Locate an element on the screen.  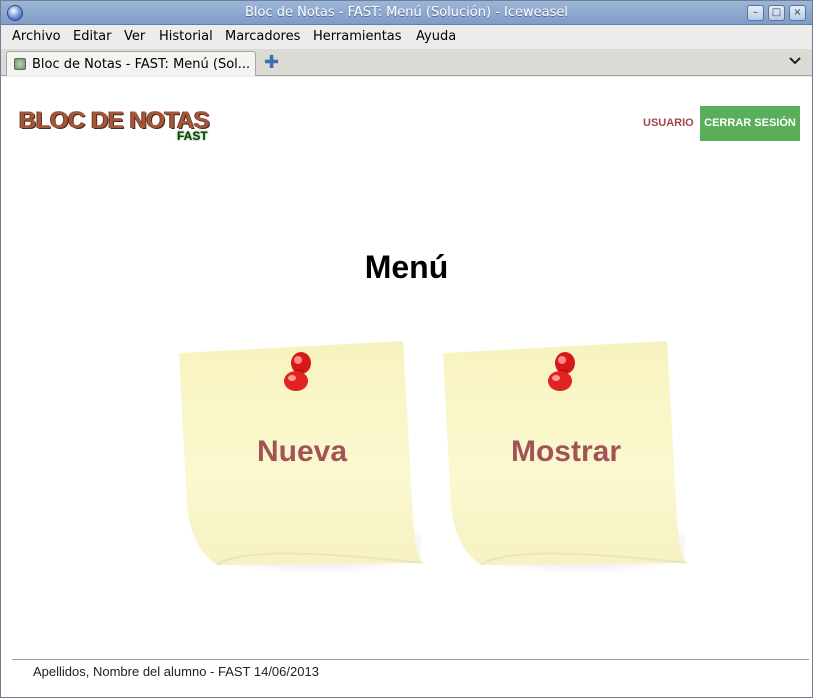
site-logo: BLOC DE NOTAS FAST is located at coordinates (114, 125).